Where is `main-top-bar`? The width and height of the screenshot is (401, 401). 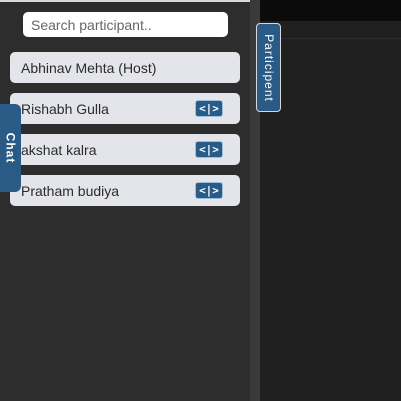 main-top-bar is located at coordinates (330, 10).